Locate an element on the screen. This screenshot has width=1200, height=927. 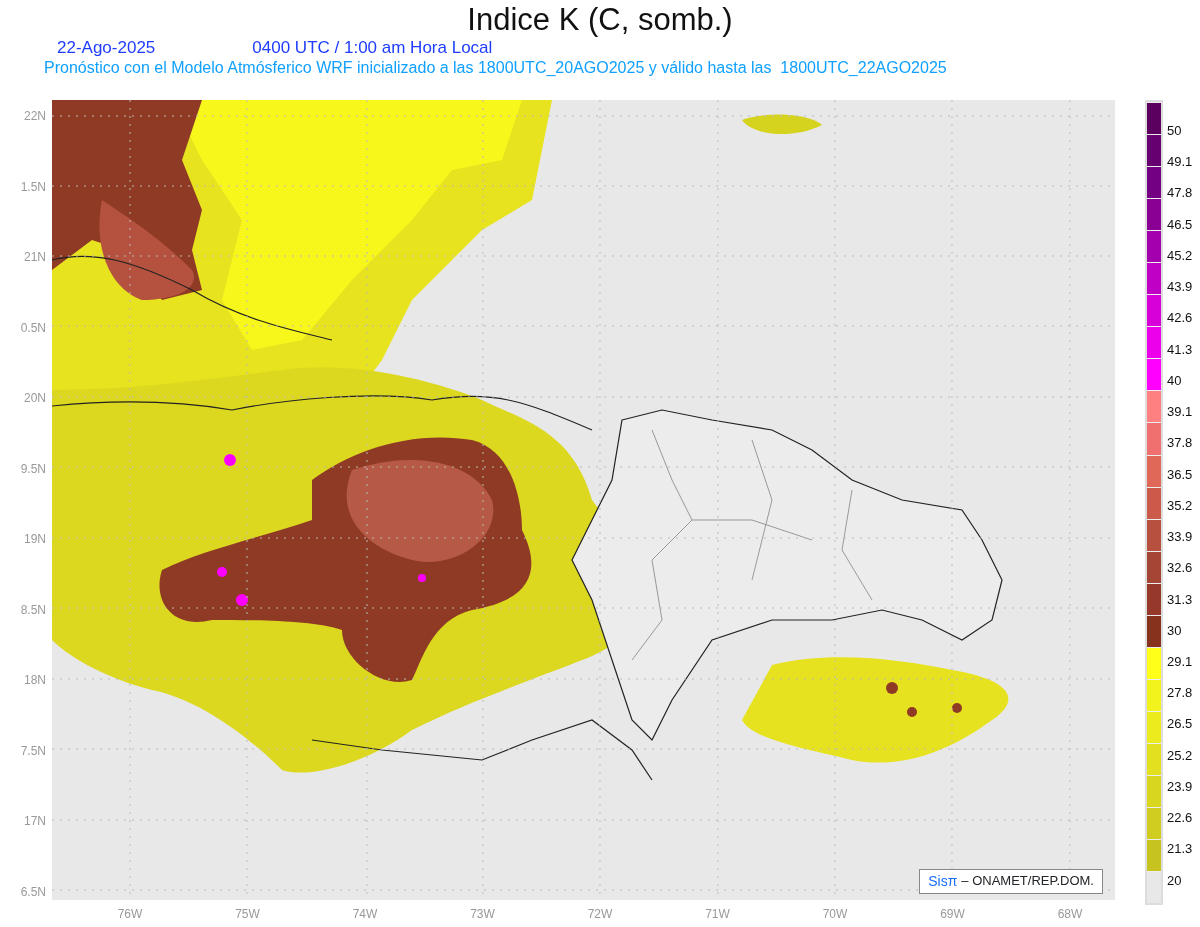
scale-label: 41.3 is located at coordinates (1180, 350).